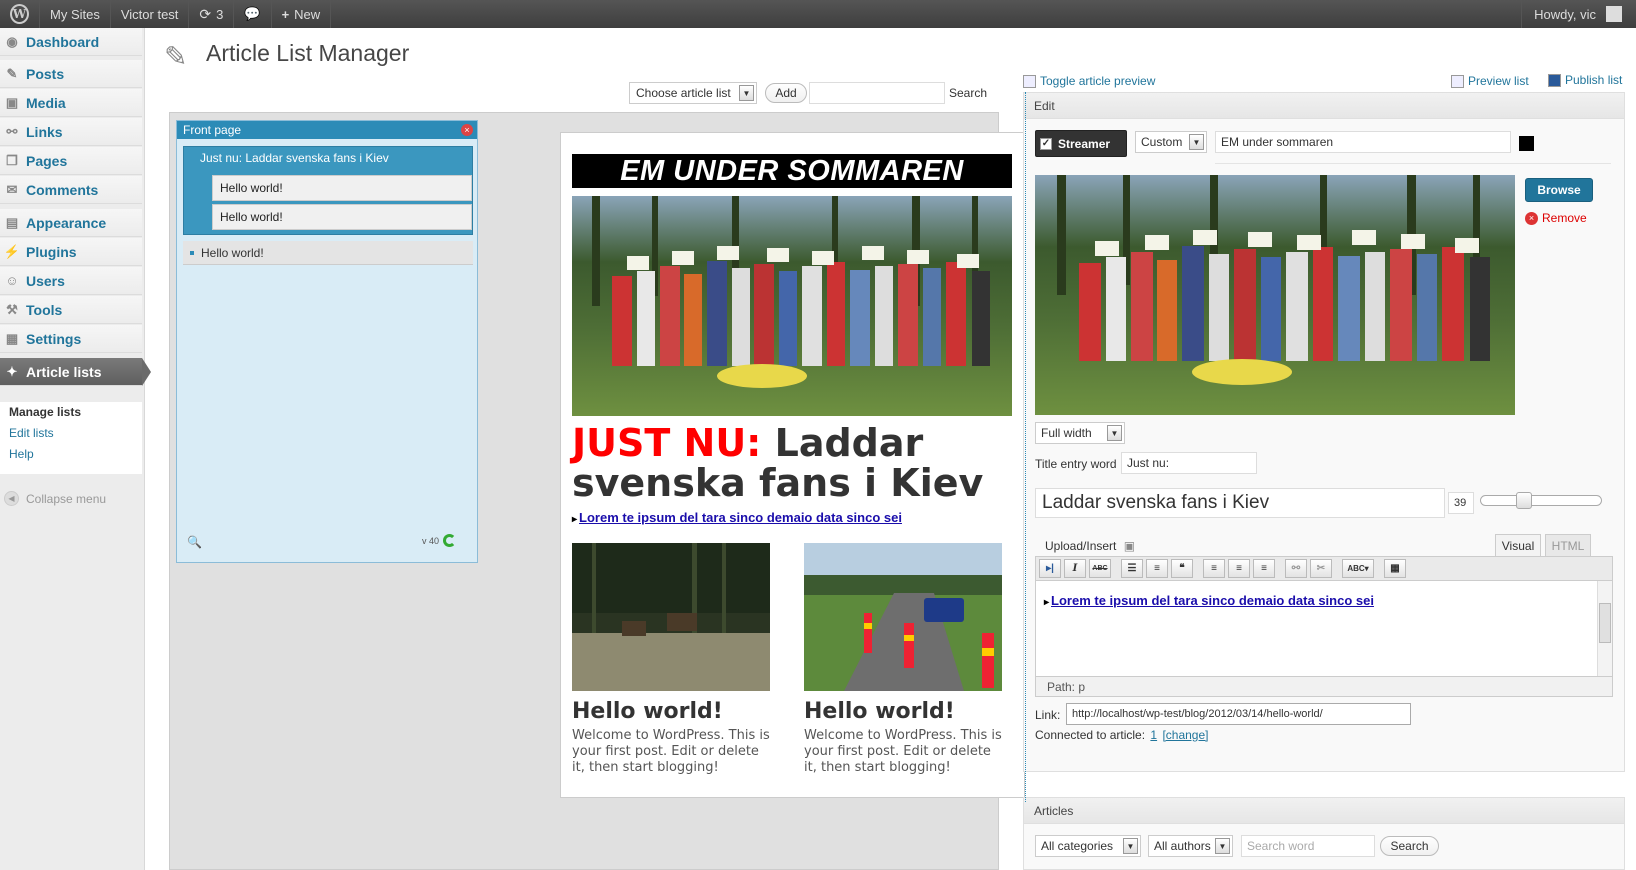 This screenshot has width=1636, height=870. Describe the element at coordinates (903, 617) in the screenshot. I see `road-car-image` at that location.